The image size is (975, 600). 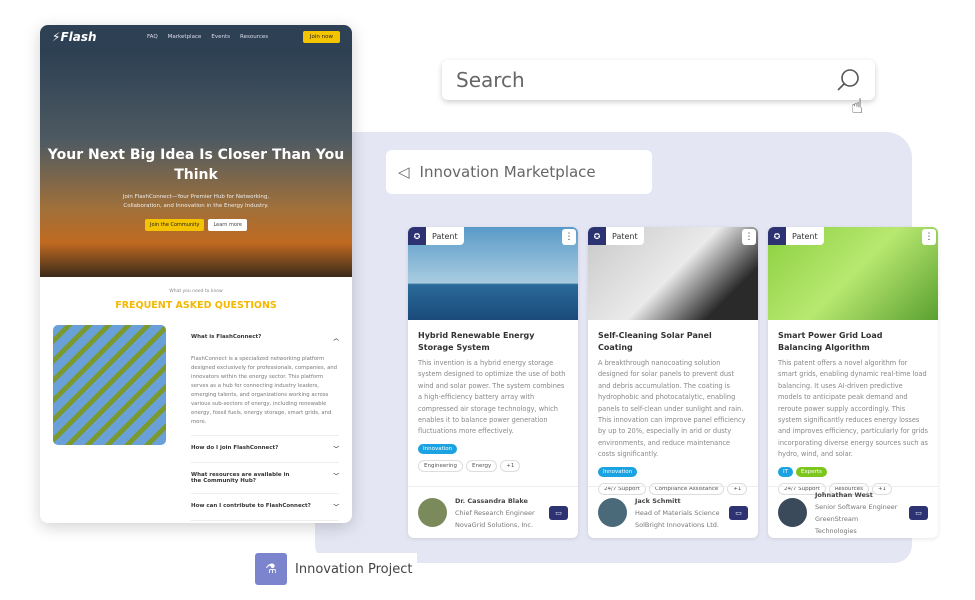 I want to click on faq-kicker: What you need to know, so click(x=196, y=291).